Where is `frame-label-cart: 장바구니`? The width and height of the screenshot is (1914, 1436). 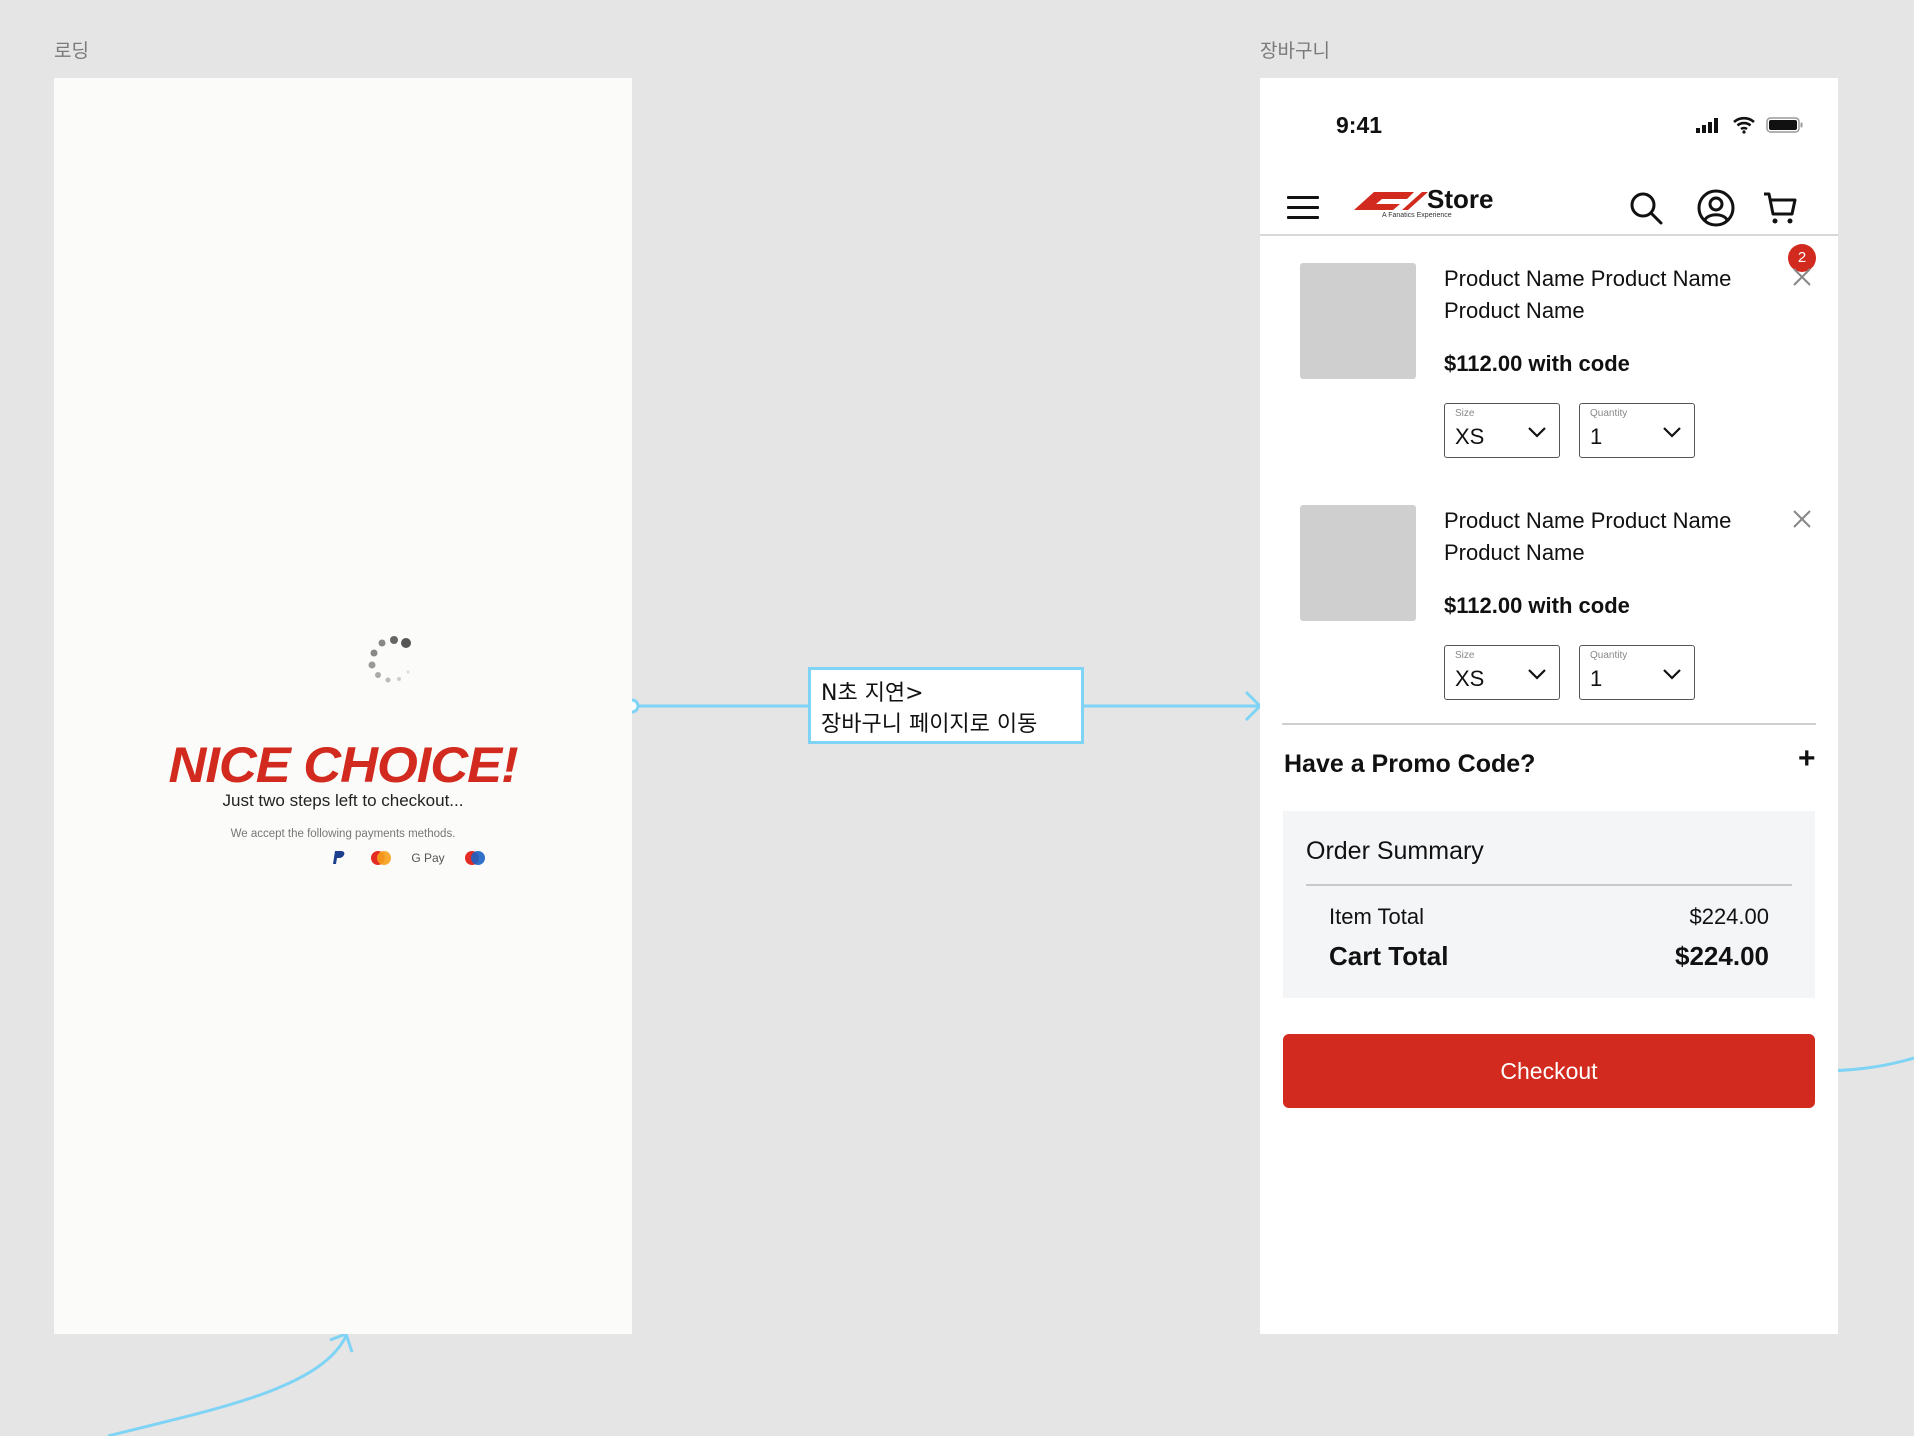 frame-label-cart: 장바구니 is located at coordinates (1295, 51).